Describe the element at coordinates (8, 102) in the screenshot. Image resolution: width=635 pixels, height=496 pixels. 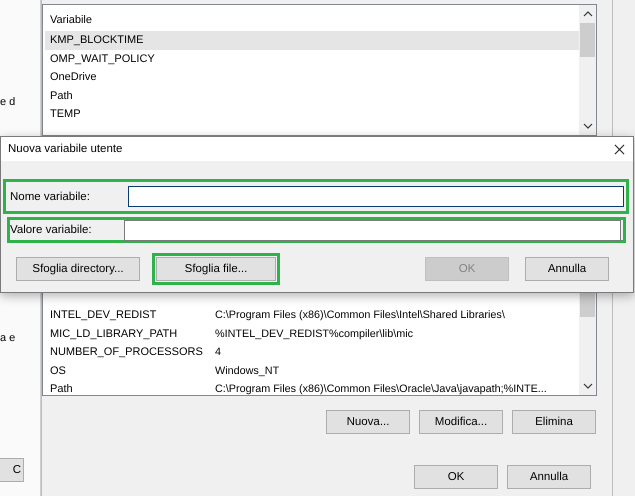
I see `text-fragment: e d` at that location.